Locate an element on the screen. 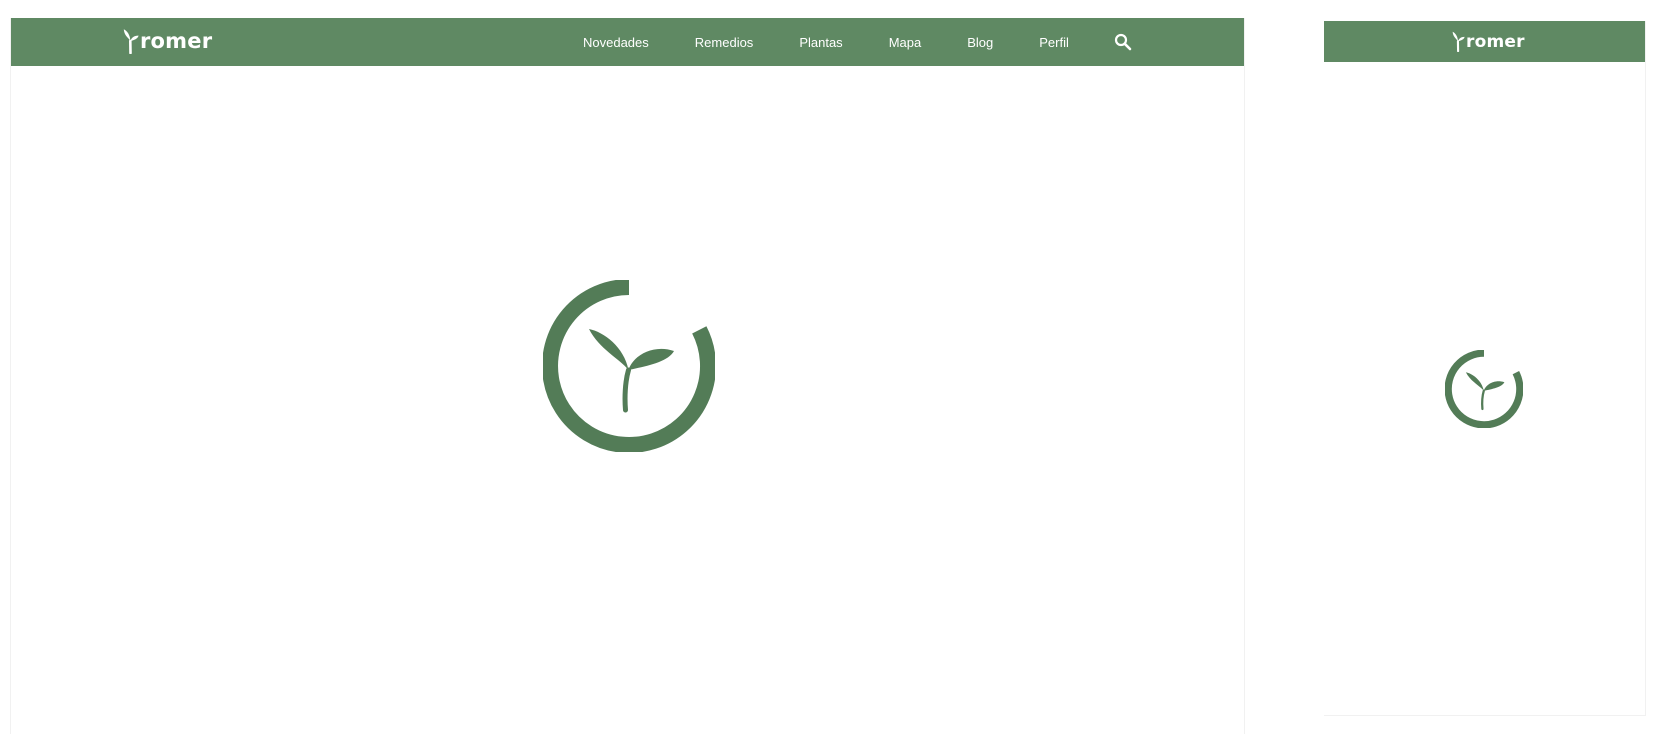  nav-item-remedios: Remedios is located at coordinates (724, 42).